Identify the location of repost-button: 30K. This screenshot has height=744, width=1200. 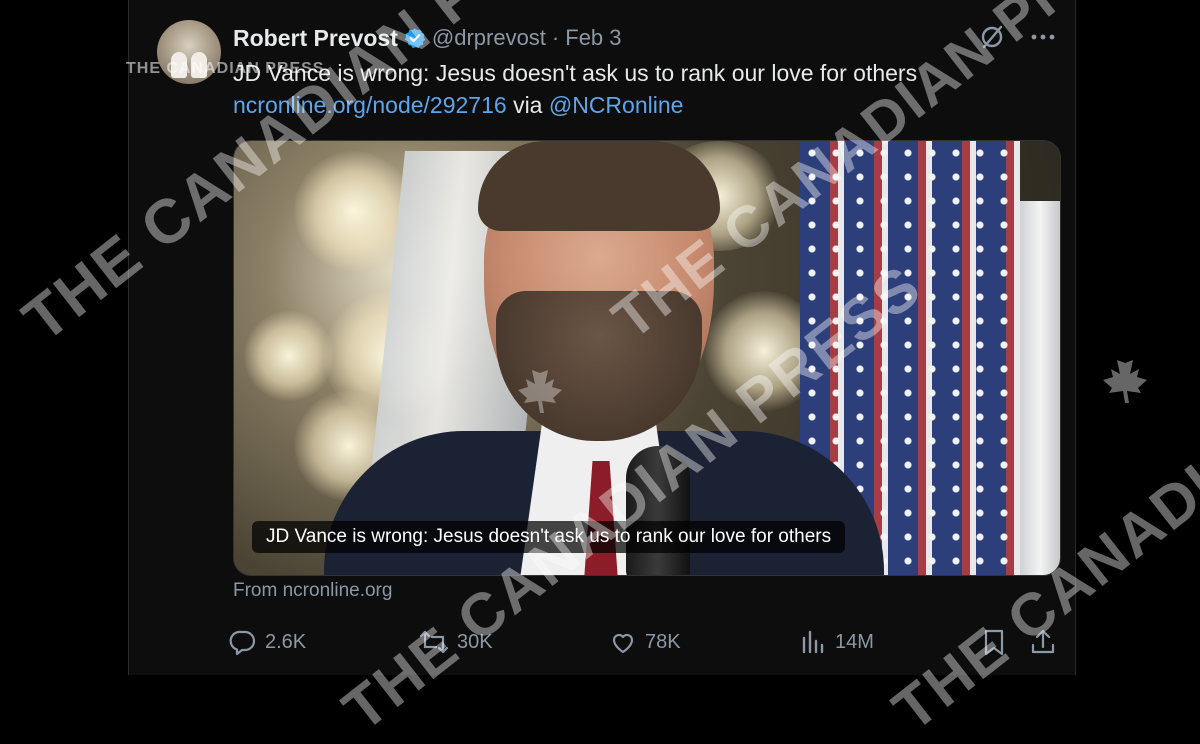
(456, 642).